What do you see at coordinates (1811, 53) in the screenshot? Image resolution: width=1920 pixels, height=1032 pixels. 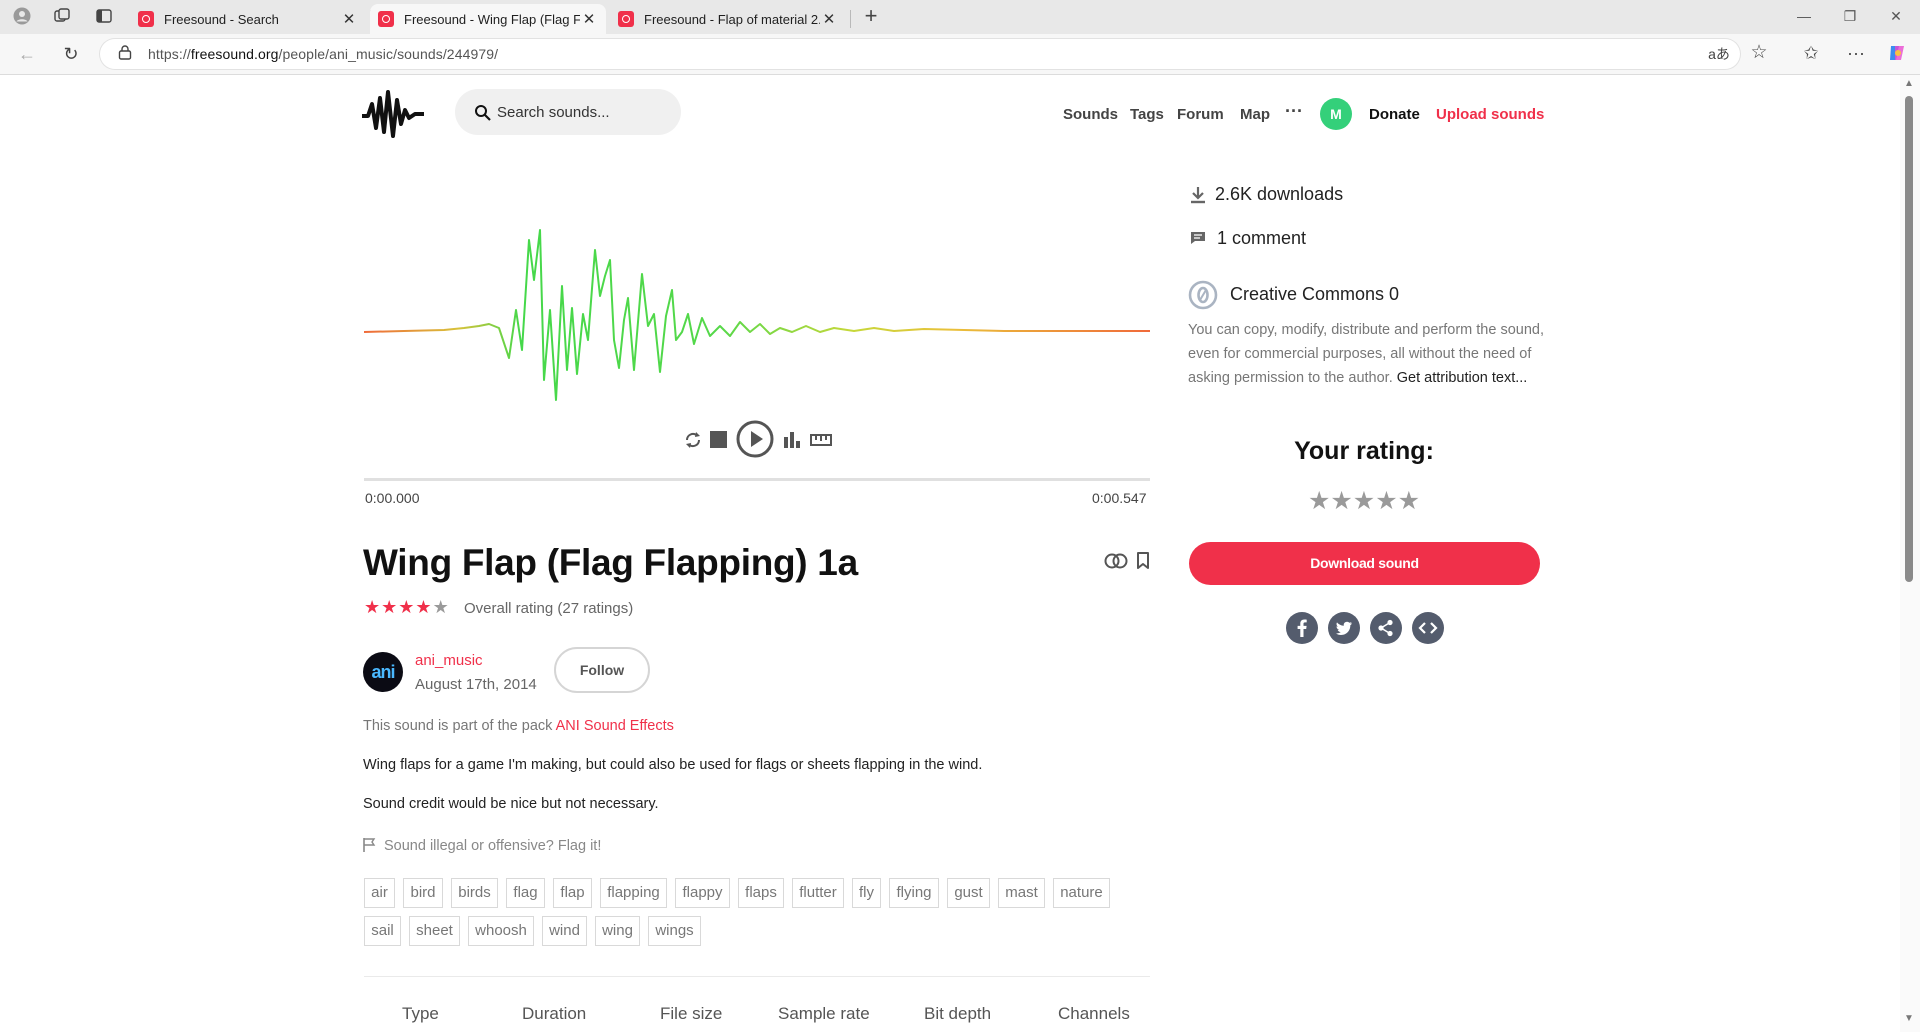 I see `favorites-icon: ✩` at bounding box center [1811, 53].